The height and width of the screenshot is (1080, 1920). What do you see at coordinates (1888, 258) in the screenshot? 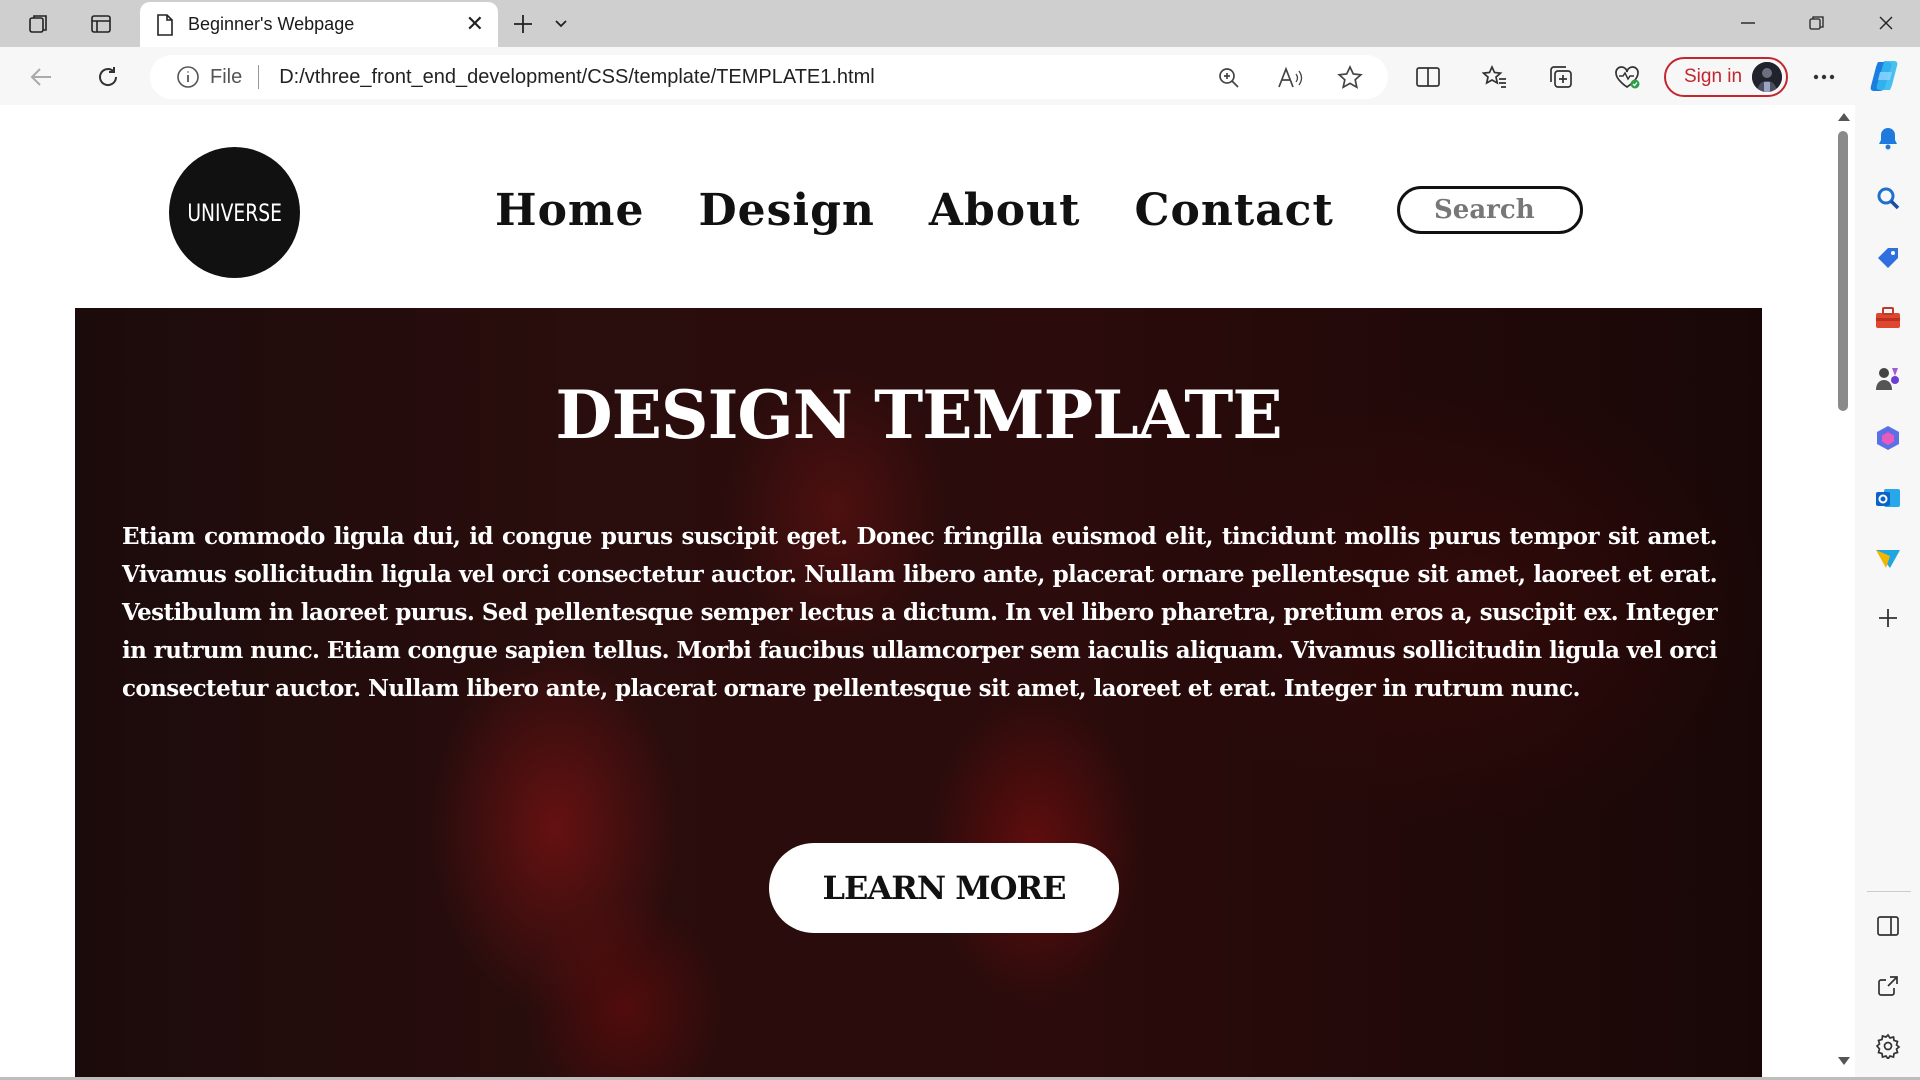
I see `shopping-tag-icon` at bounding box center [1888, 258].